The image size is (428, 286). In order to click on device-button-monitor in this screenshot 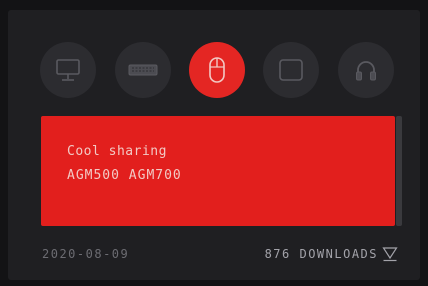, I will do `click(68, 70)`.